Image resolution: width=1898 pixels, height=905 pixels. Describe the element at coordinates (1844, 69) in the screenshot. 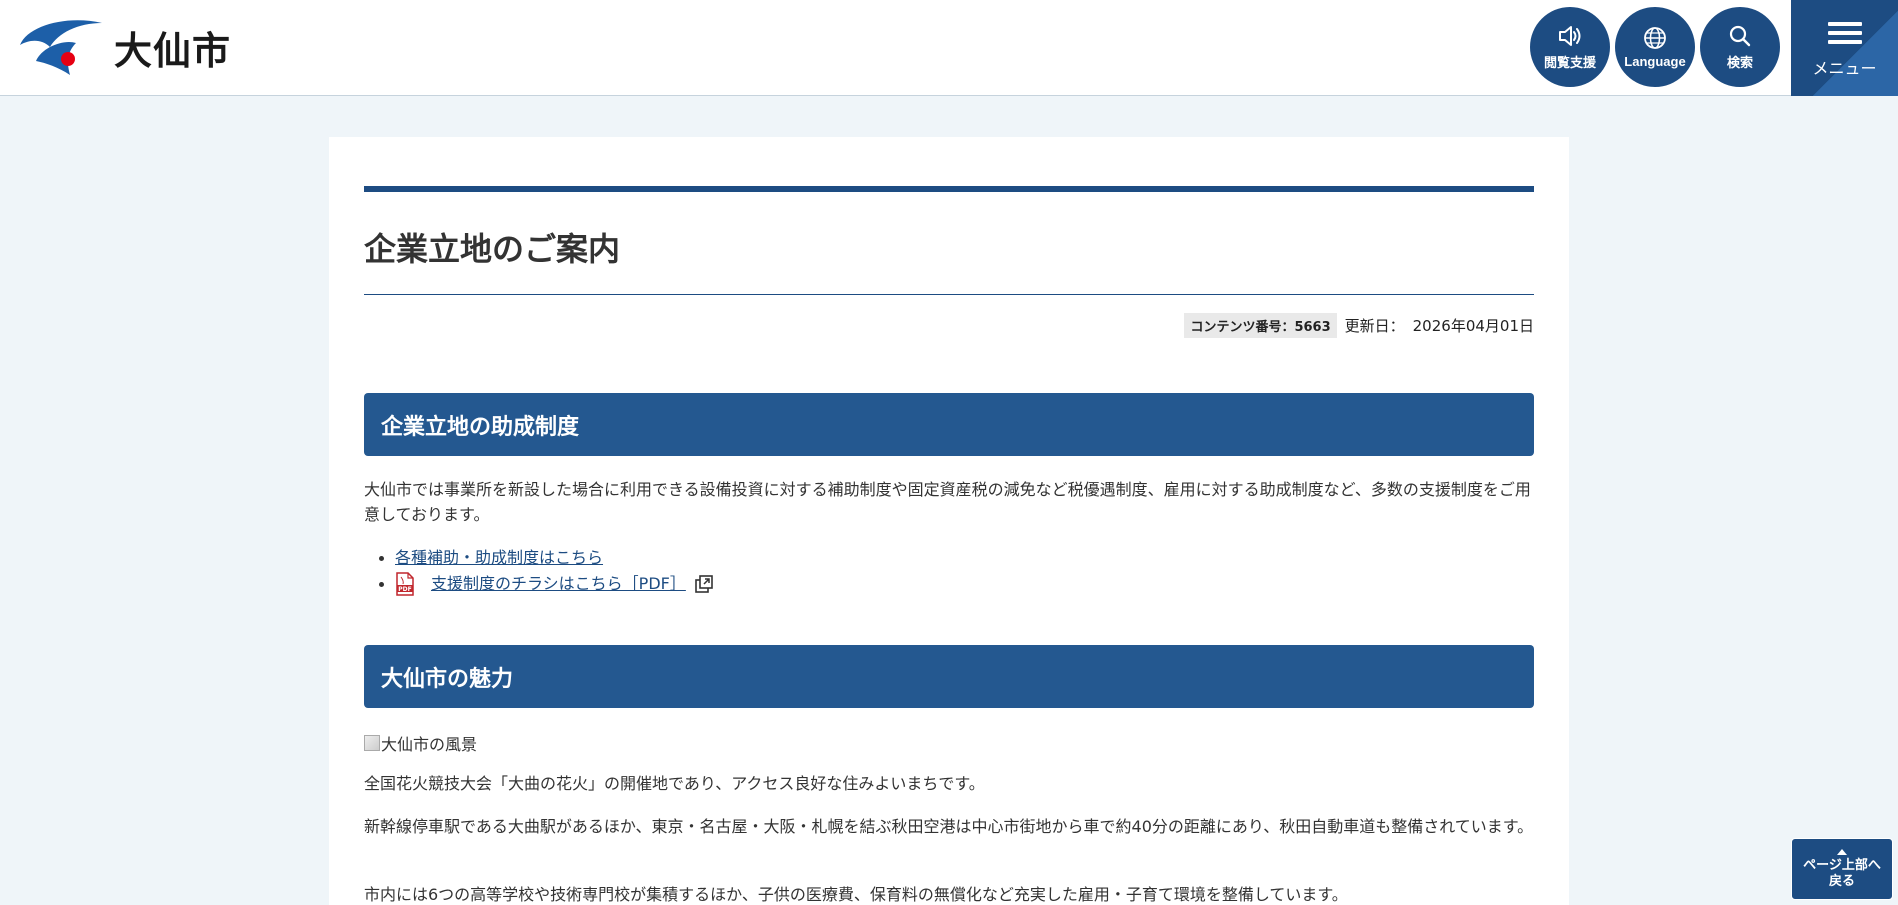

I see `menu-label: メニュー` at that location.